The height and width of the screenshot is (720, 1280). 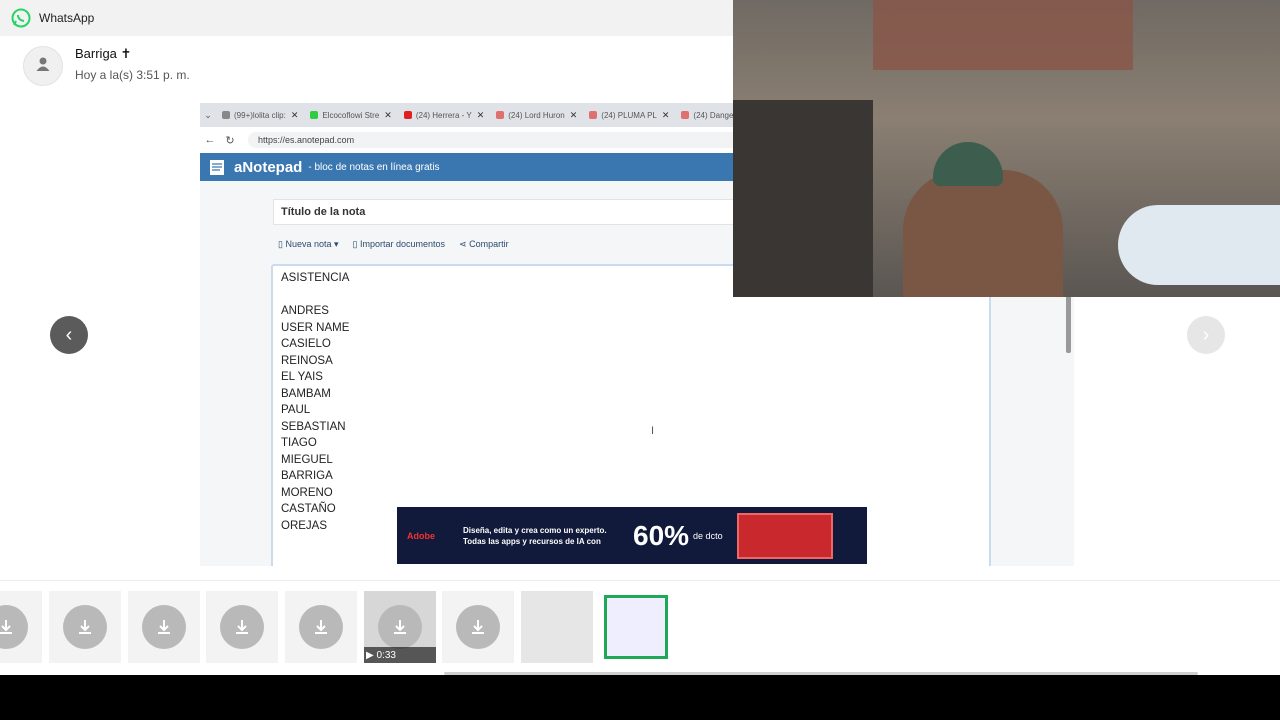 I want to click on chevron-down-icon: ⌄, so click(x=208, y=114).